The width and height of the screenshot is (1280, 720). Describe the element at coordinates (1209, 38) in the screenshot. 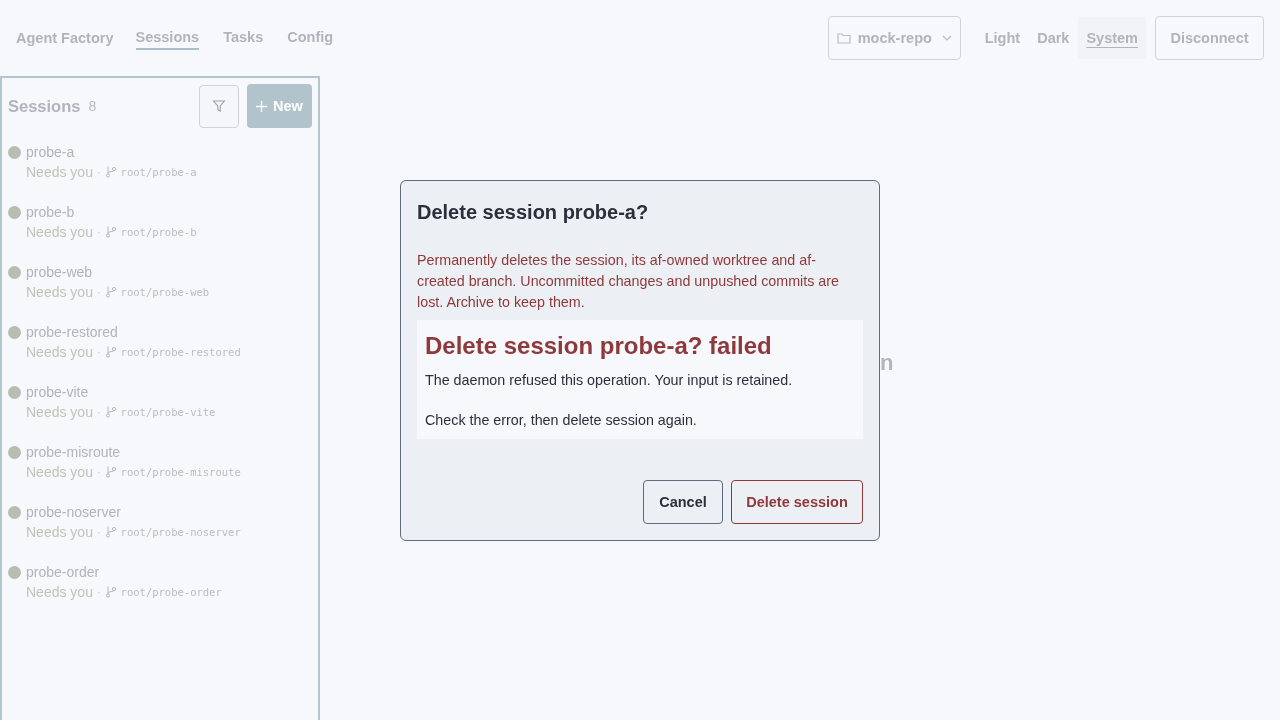

I see `disconnect-button: Disconnect` at that location.